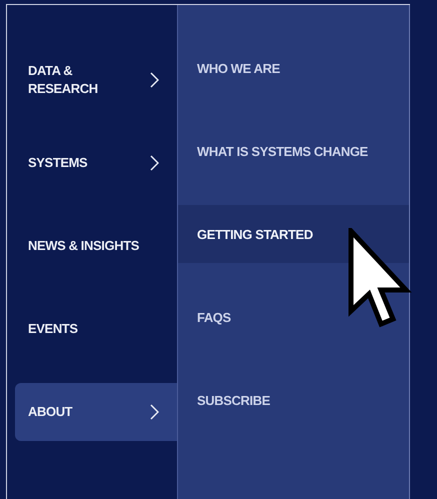  What do you see at coordinates (58, 163) in the screenshot?
I see `menu-item-label: SYSTEMS` at bounding box center [58, 163].